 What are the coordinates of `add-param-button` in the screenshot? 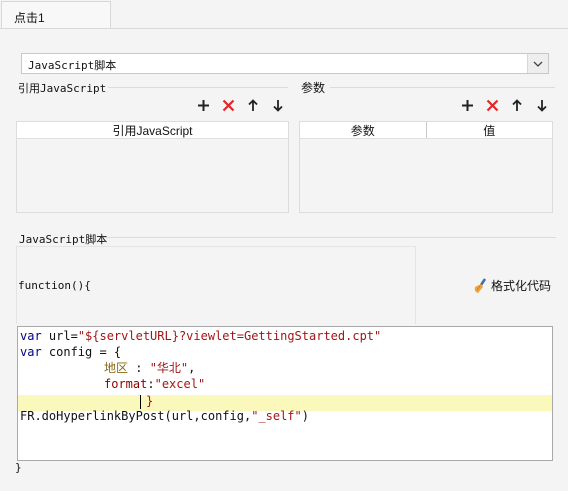 It's located at (467, 105).